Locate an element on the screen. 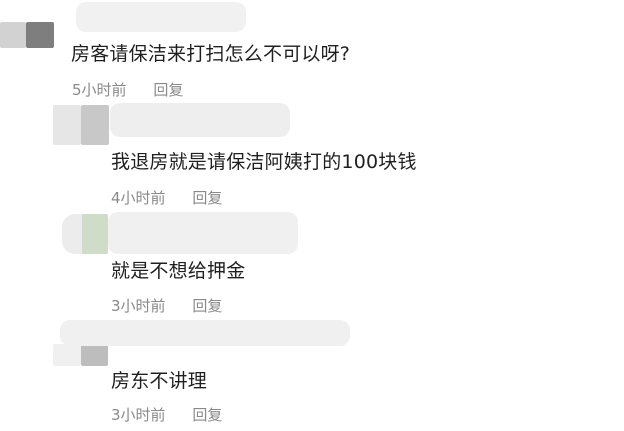 The width and height of the screenshot is (624, 431). comment-meta: 4小时前 回复 is located at coordinates (166, 198).